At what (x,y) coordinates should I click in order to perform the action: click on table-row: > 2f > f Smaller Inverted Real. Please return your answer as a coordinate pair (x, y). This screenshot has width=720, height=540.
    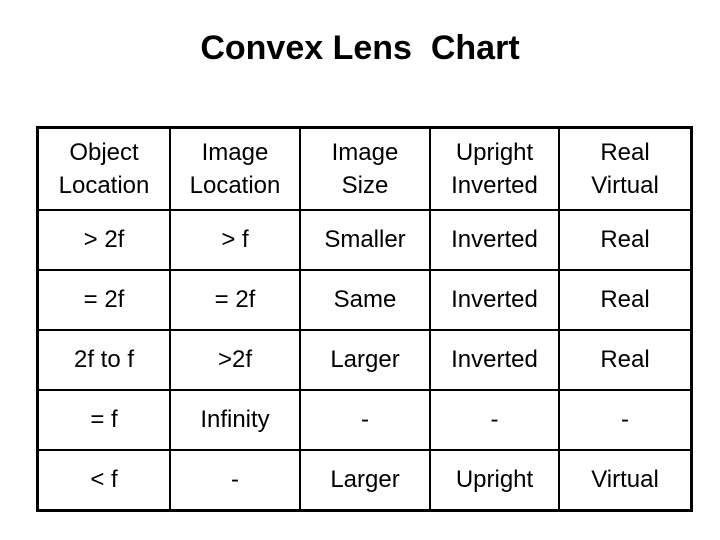
    Looking at the image, I should click on (364, 240).